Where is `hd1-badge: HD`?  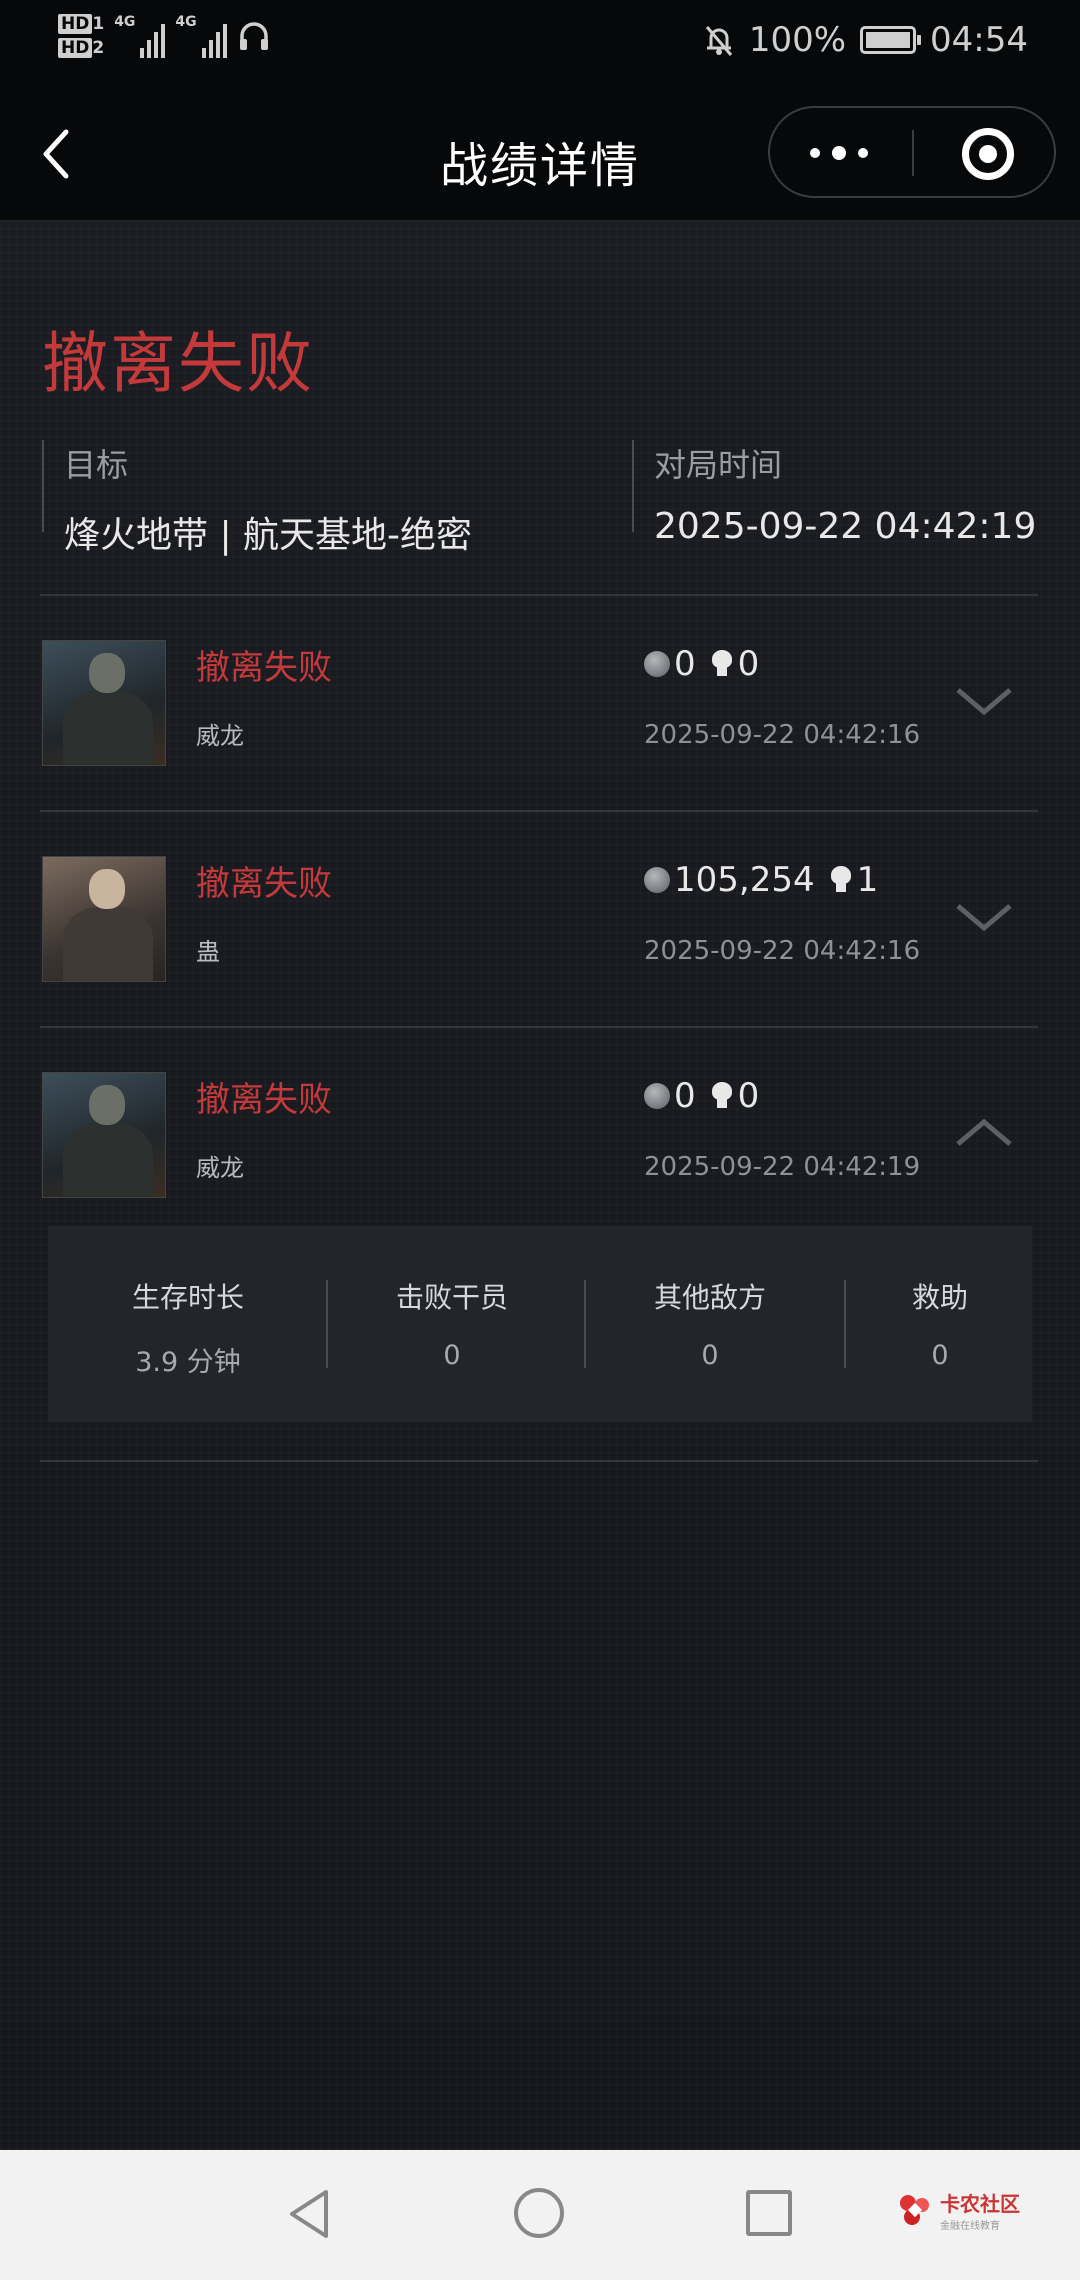 hd1-badge: HD is located at coordinates (75, 24).